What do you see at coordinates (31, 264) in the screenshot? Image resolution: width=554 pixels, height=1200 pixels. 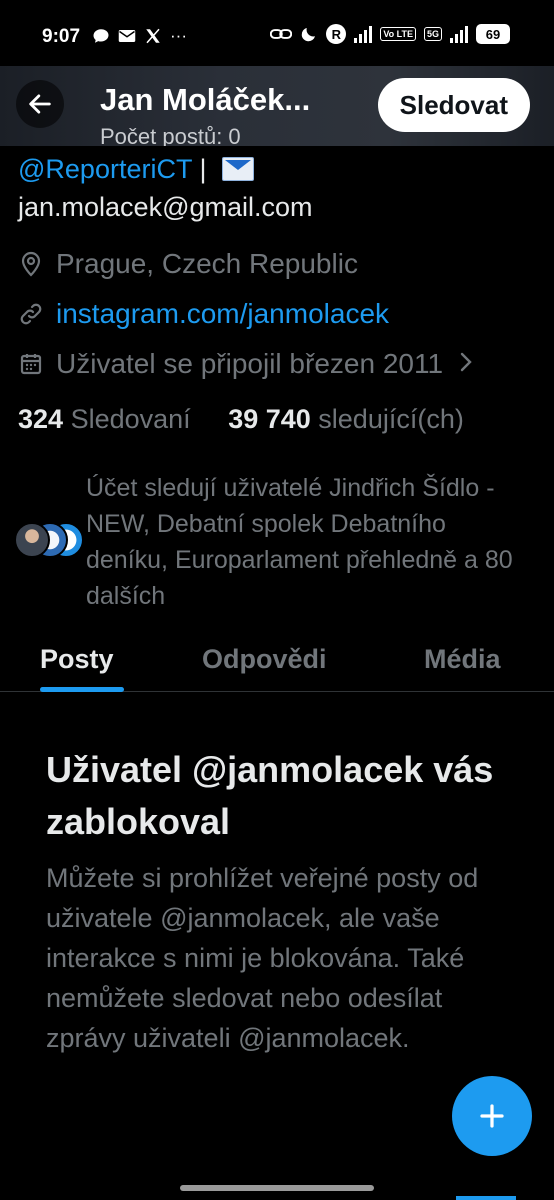 I see `location-pin-icon` at bounding box center [31, 264].